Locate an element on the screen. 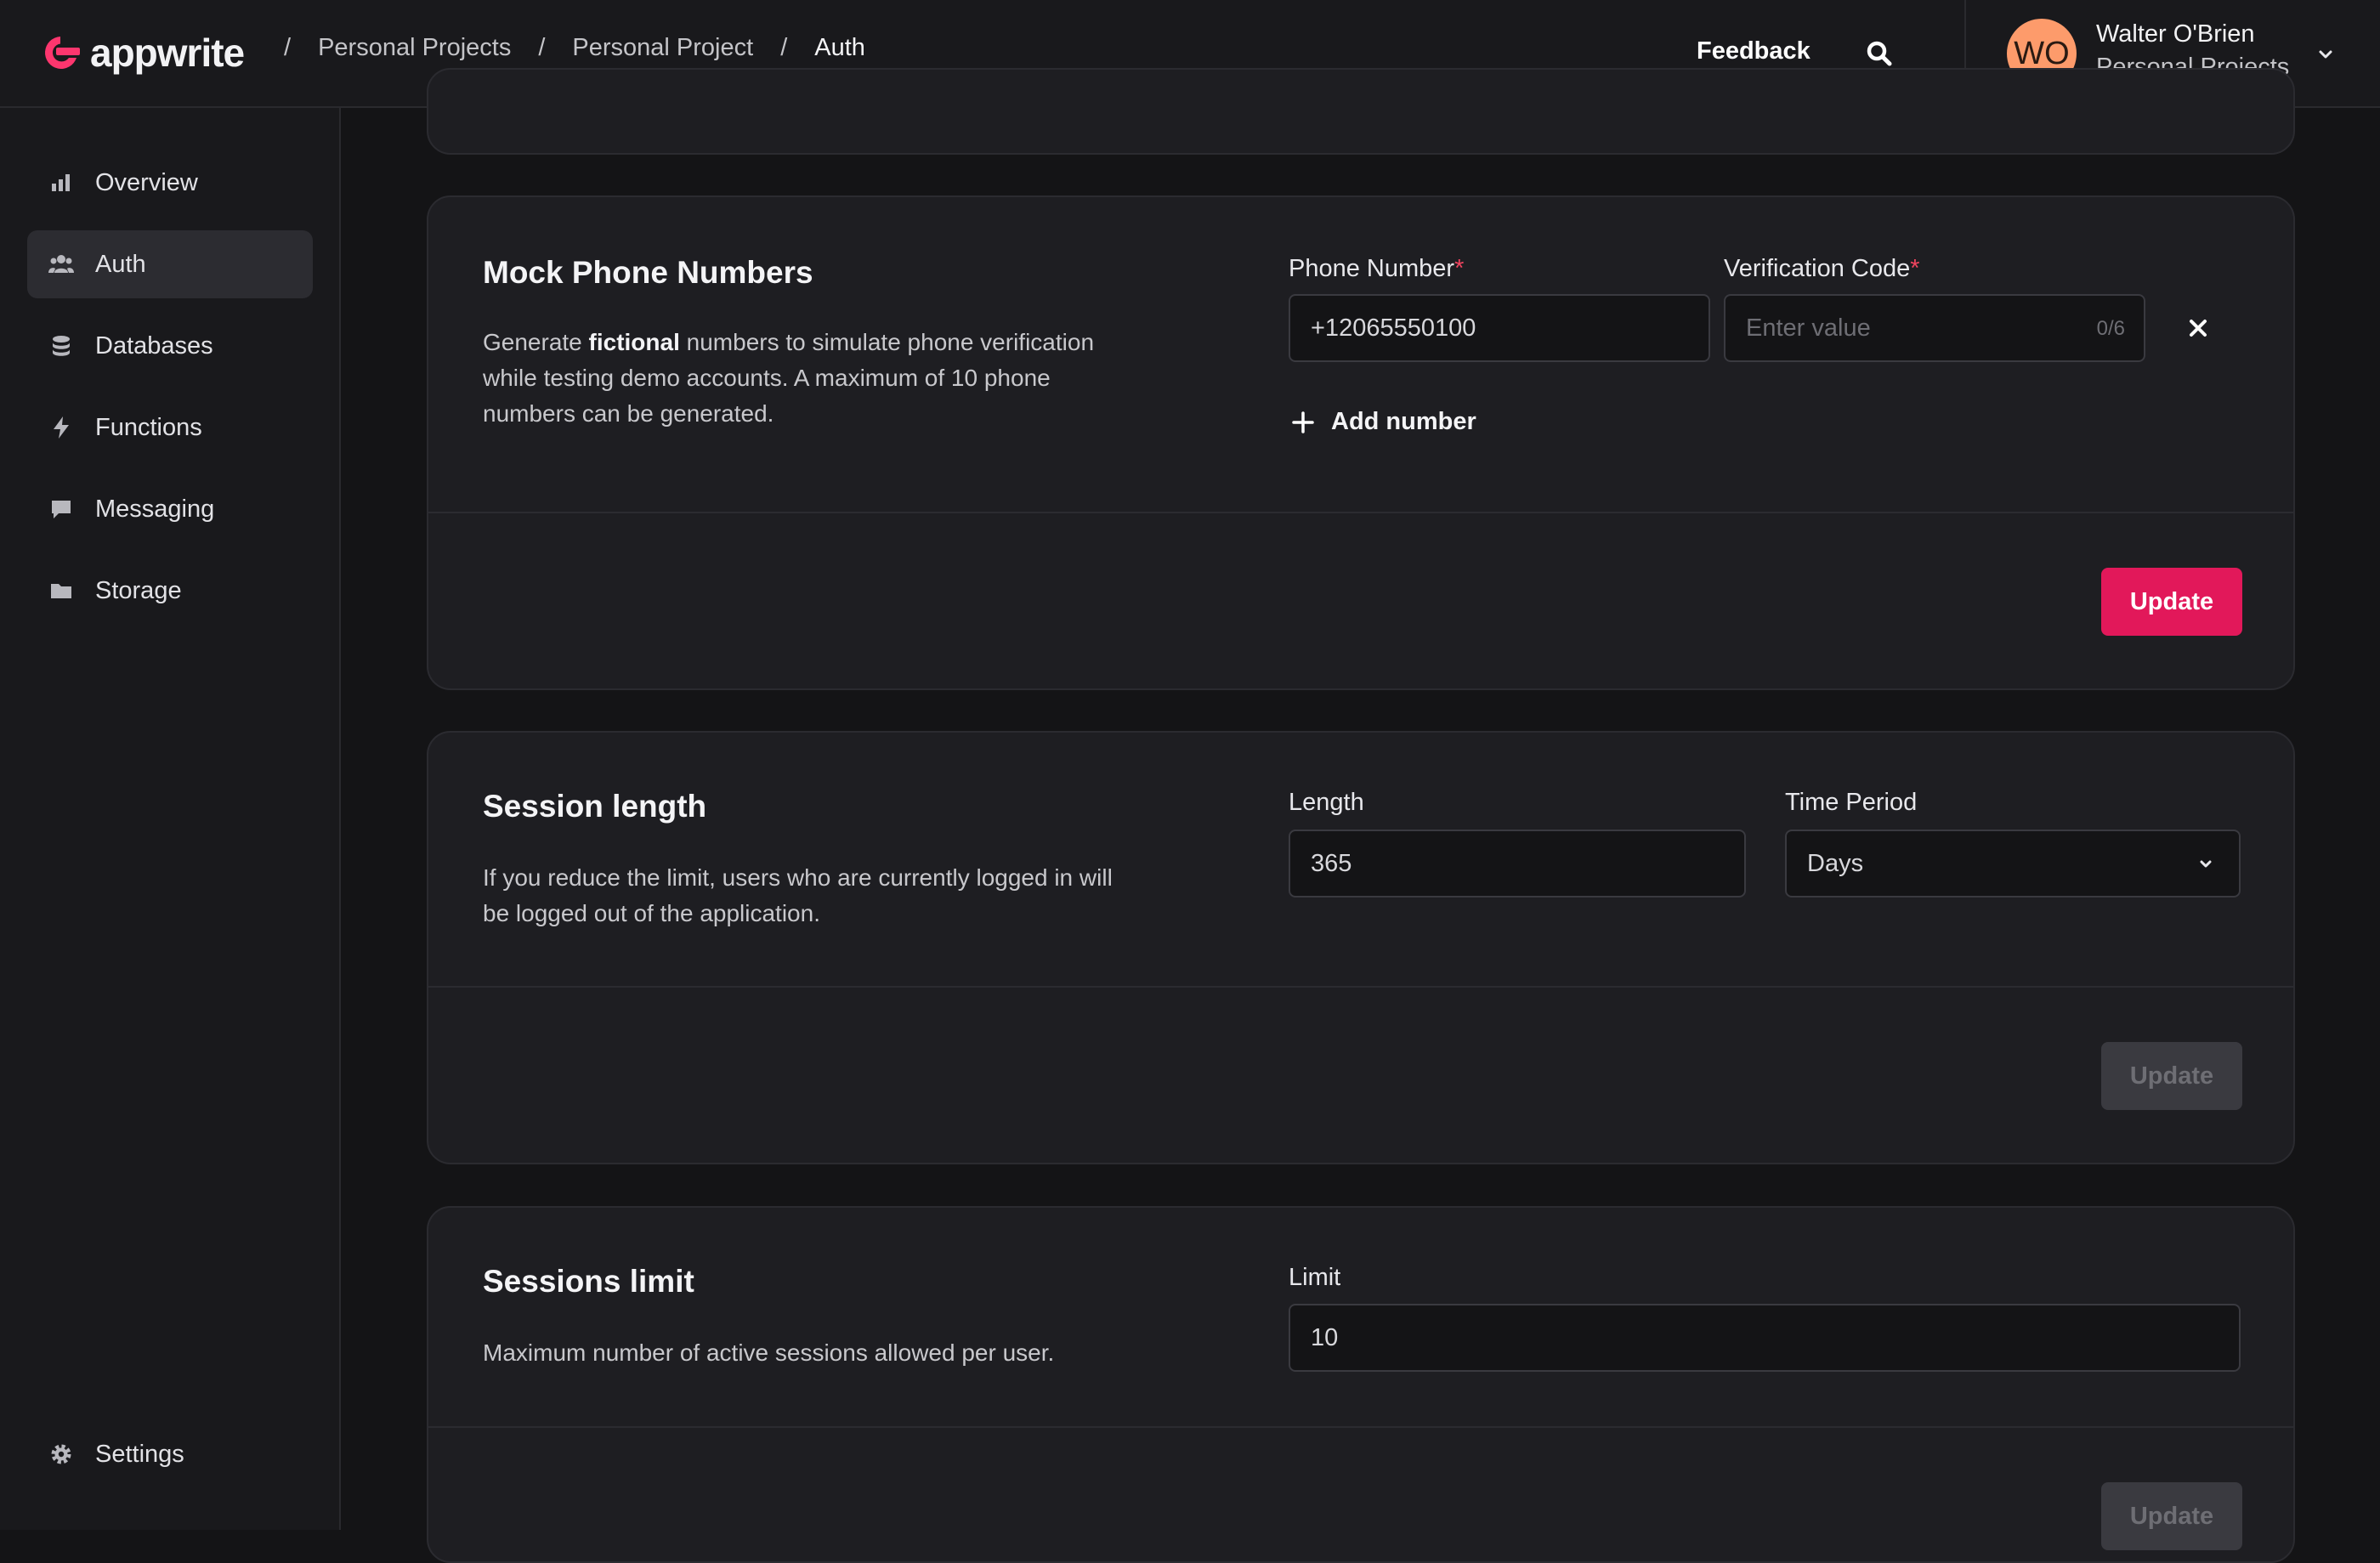 The width and height of the screenshot is (2380, 1563). feedback-button: Feedback is located at coordinates (1753, 51).